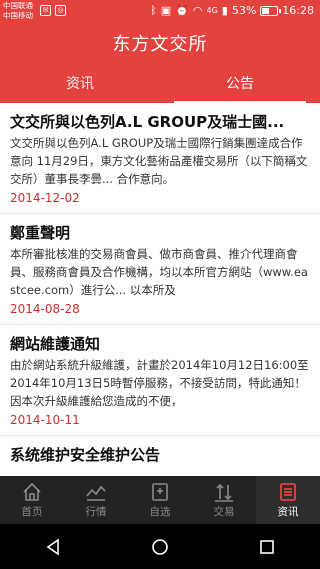  I want to click on battery-percent: 53%, so click(244, 10).